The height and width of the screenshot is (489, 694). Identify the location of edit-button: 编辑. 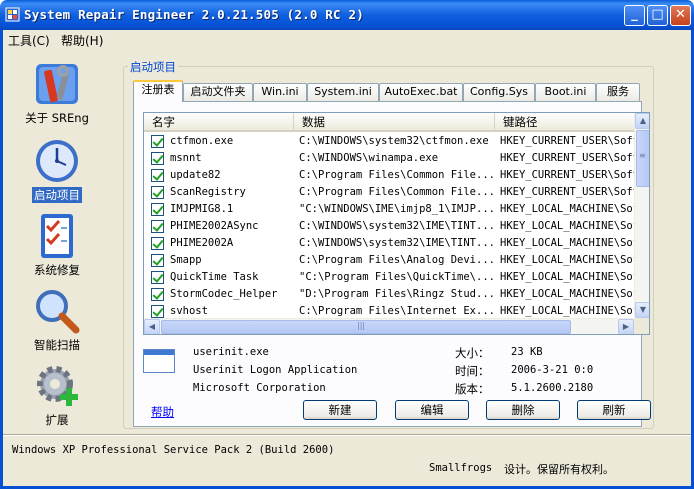
(432, 410).